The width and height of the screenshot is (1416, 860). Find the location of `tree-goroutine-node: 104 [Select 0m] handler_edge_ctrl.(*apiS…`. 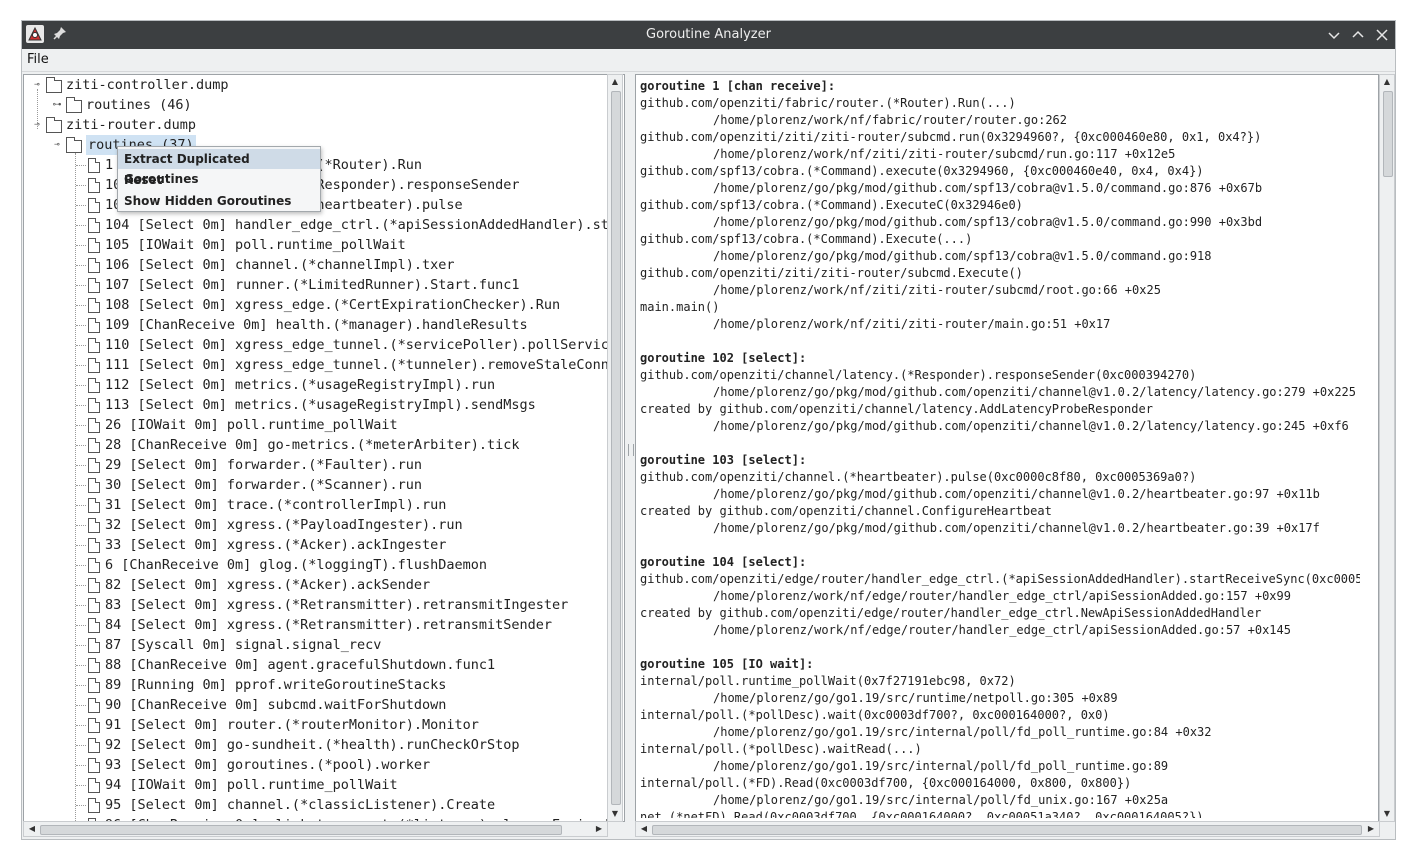

tree-goroutine-node: 104 [Select 0m] handler_edge_ctrl.(*apiS… is located at coordinates (316, 225).